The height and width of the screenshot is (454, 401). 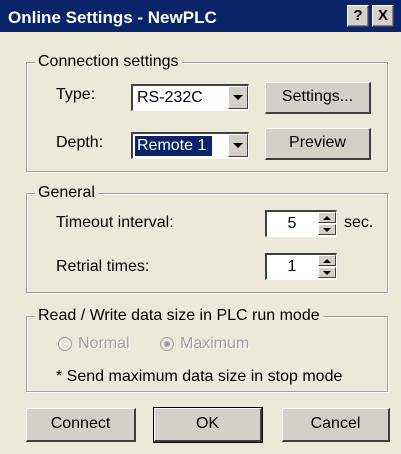 I want to click on ok-button-label: OK, so click(x=207, y=423).